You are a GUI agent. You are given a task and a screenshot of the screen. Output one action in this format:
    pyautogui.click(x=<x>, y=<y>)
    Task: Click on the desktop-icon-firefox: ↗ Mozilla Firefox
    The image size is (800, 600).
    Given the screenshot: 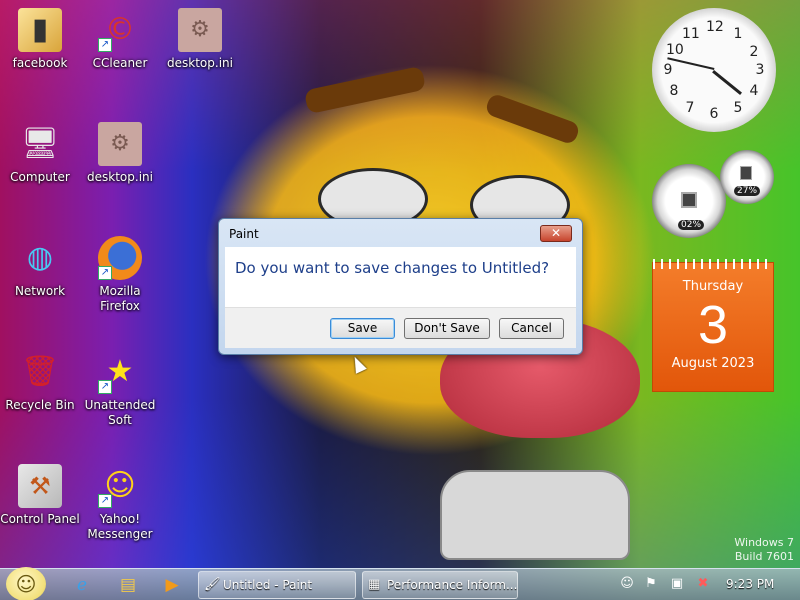 What is the action you would take?
    pyautogui.click(x=120, y=275)
    